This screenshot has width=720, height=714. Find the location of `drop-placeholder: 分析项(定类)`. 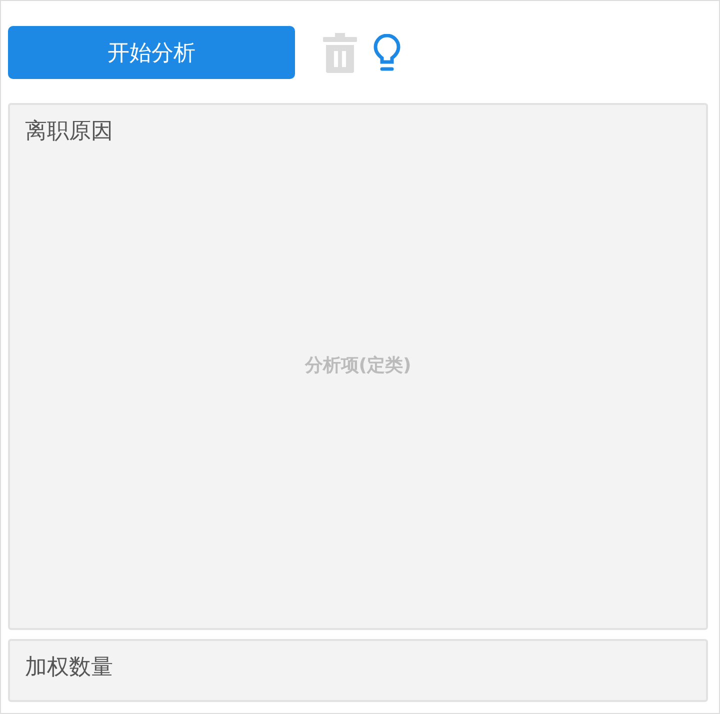

drop-placeholder: 分析项(定类) is located at coordinates (358, 365).